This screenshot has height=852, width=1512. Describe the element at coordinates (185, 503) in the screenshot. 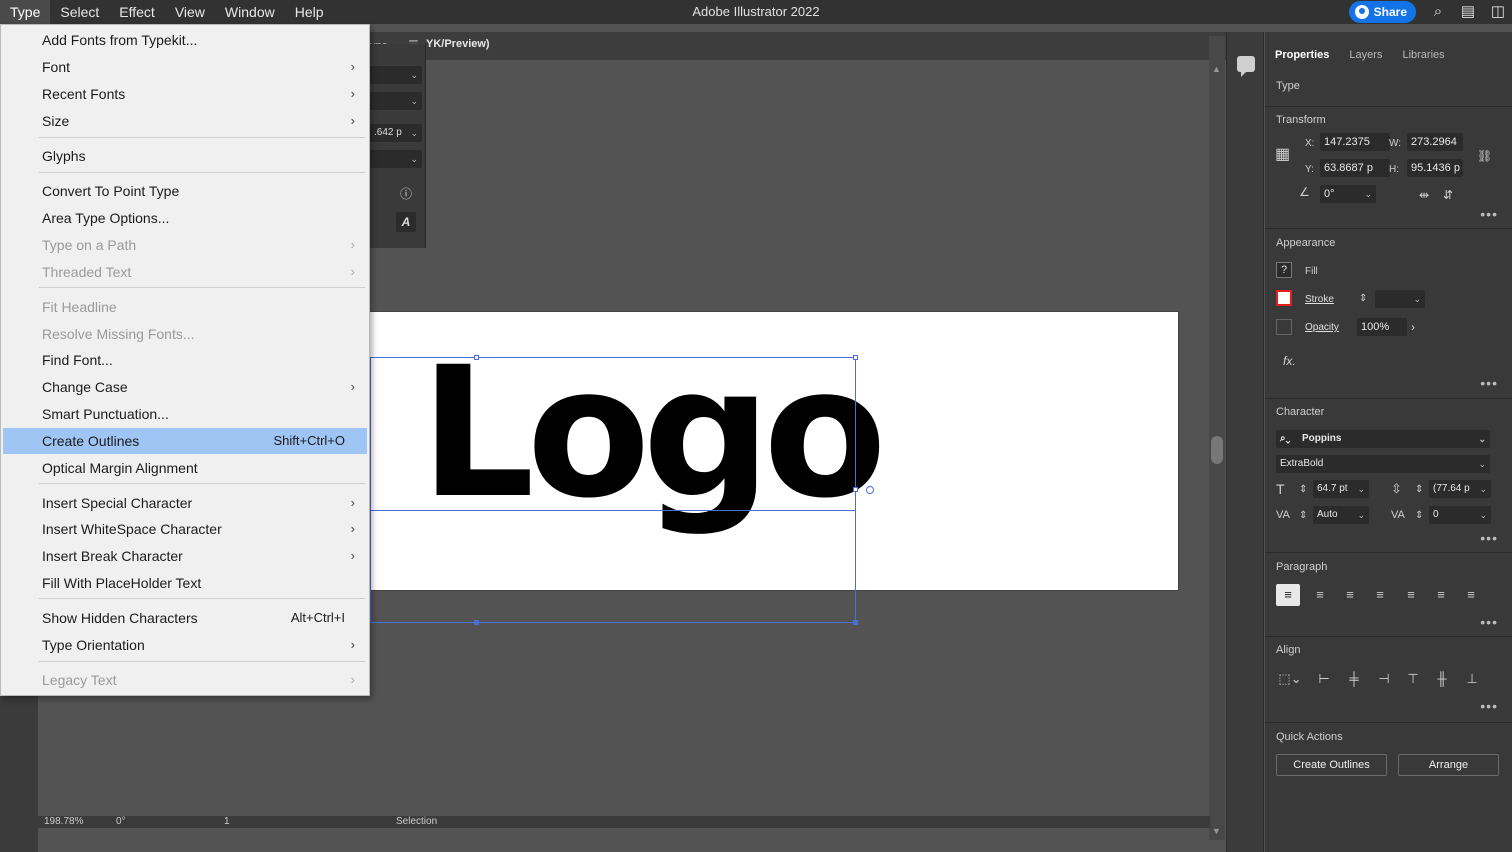

I see `menu-item-insert-special-character: Insert Special Character ›` at that location.